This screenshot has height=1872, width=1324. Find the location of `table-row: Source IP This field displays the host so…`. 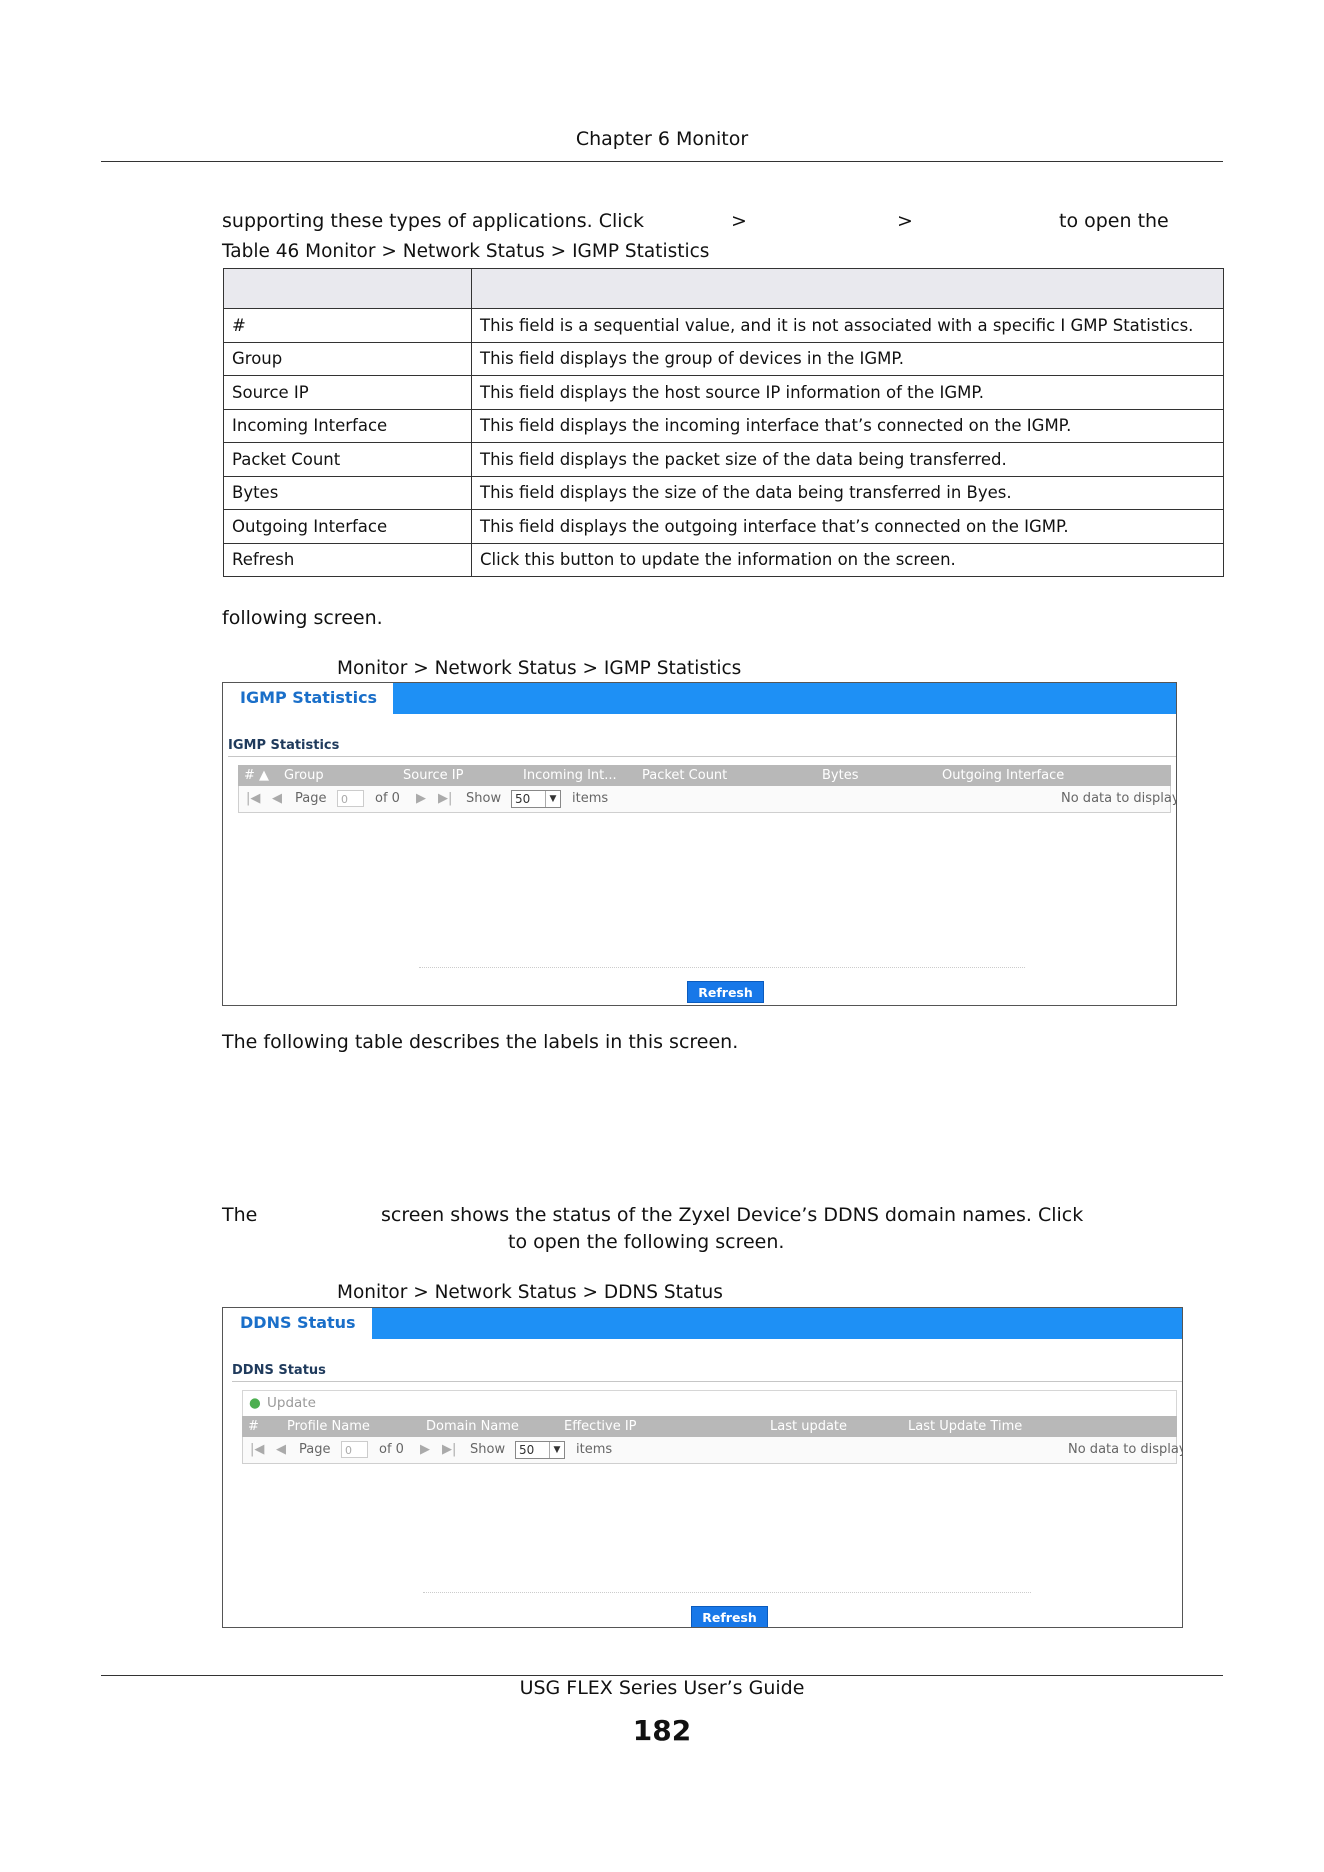

table-row: Source IP This field displays the host so… is located at coordinates (723, 392).